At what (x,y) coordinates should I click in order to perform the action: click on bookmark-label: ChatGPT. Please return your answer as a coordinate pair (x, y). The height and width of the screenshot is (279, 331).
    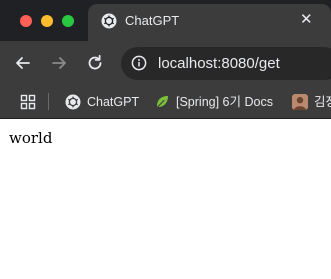
    Looking at the image, I should click on (113, 102).